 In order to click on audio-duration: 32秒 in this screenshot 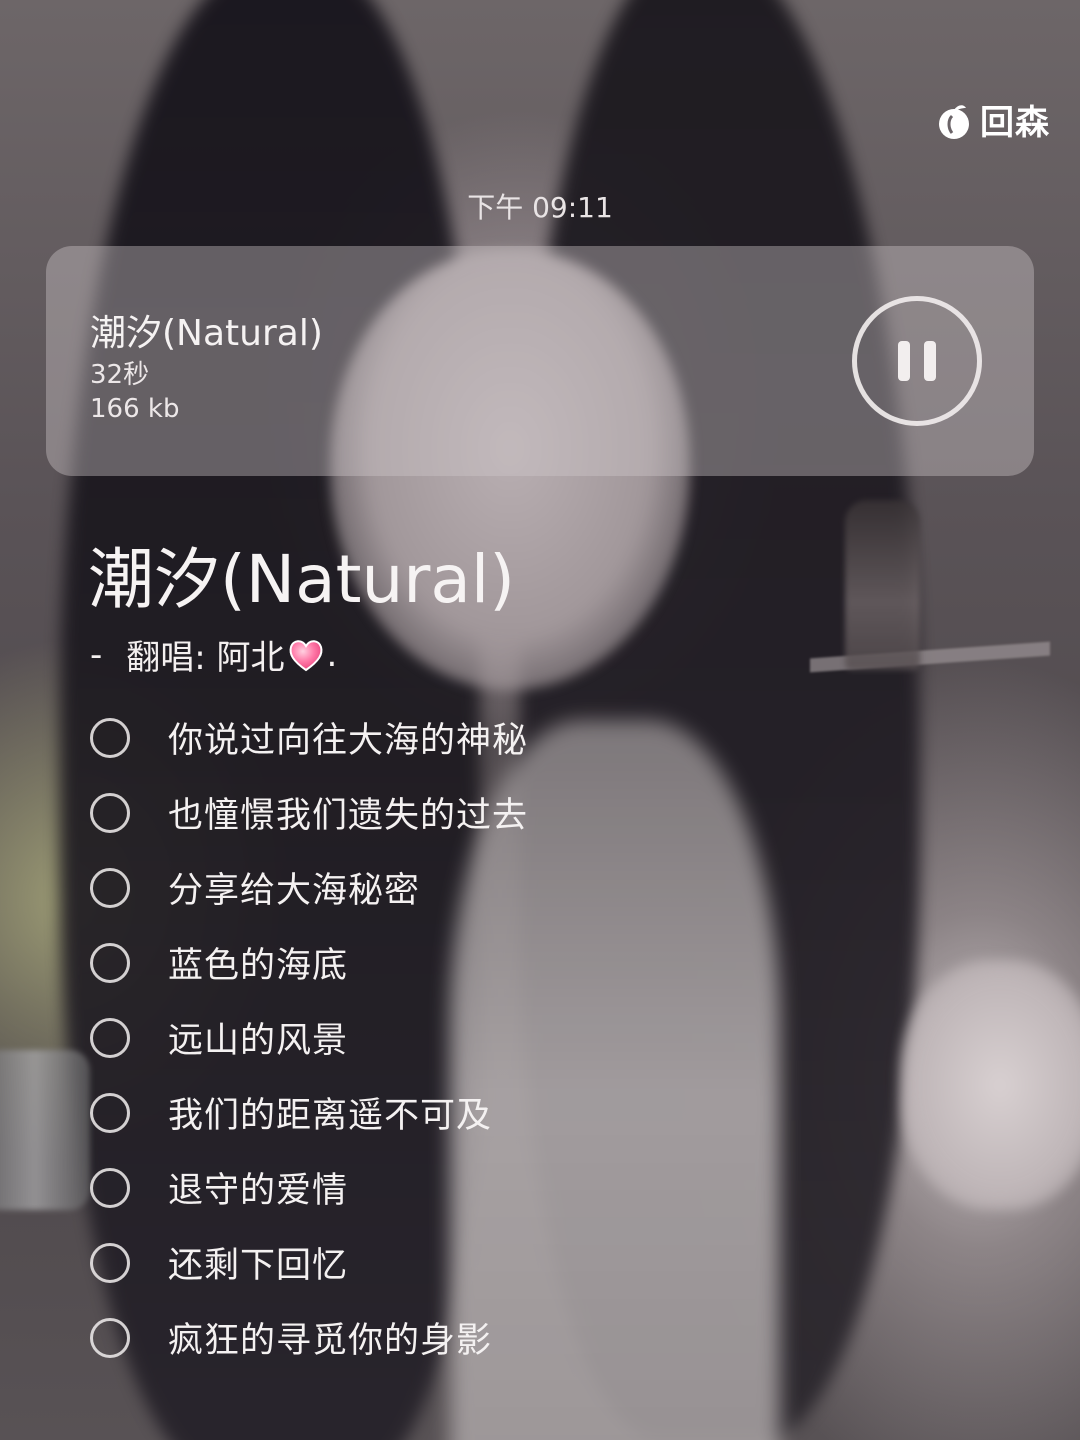, I will do `click(120, 375)`.